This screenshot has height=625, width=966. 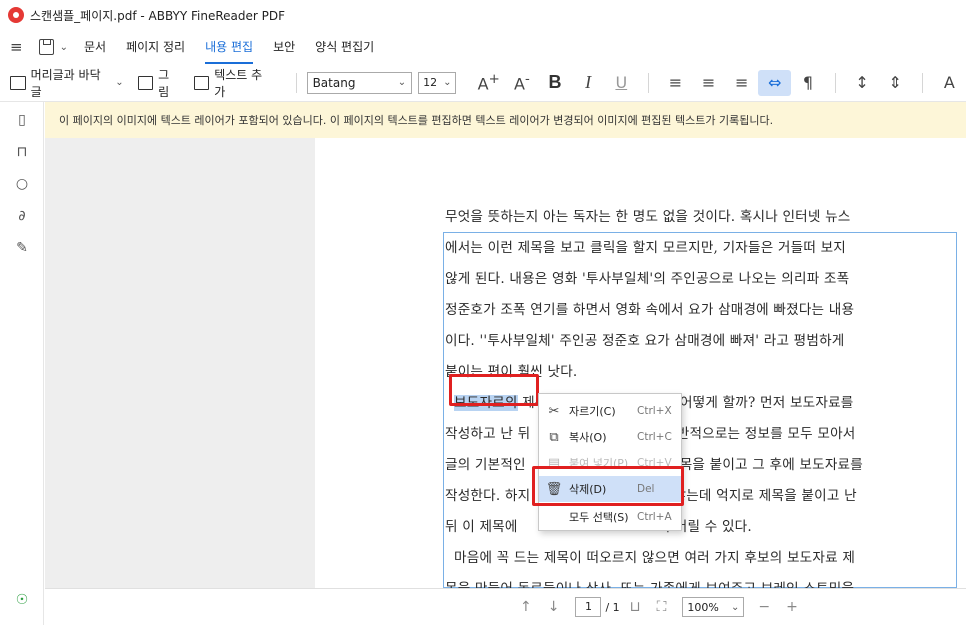 What do you see at coordinates (675, 82) in the screenshot?
I see `align-left-icon: ≡` at bounding box center [675, 82].